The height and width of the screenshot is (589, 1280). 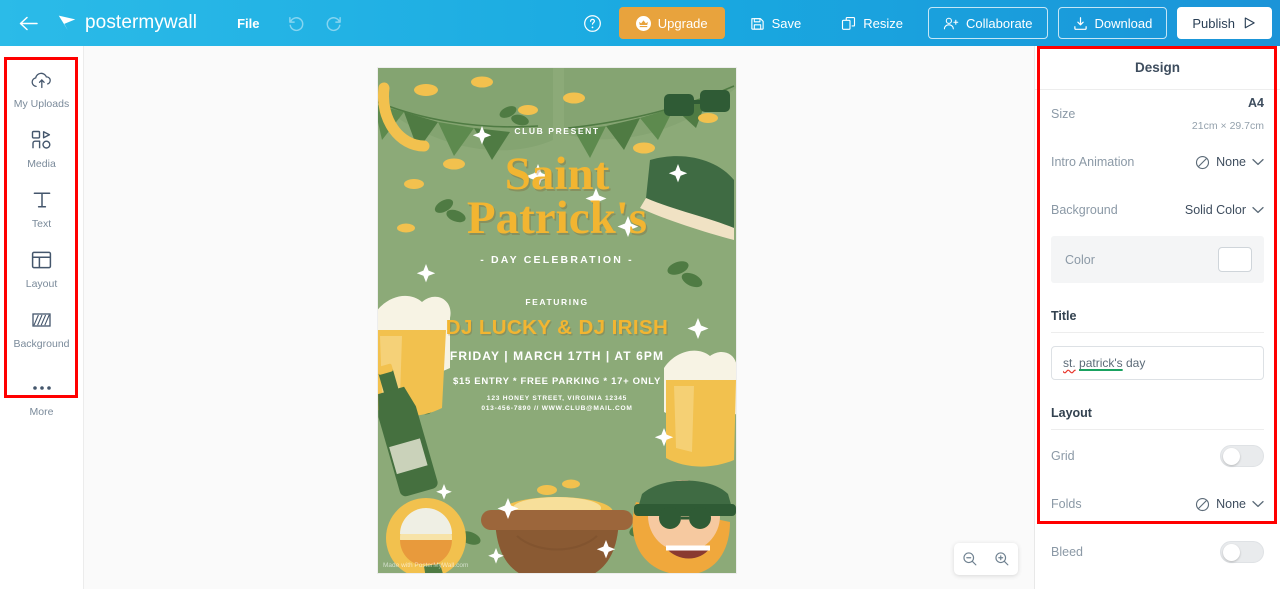 What do you see at coordinates (1080, 23) in the screenshot?
I see `download-icon` at bounding box center [1080, 23].